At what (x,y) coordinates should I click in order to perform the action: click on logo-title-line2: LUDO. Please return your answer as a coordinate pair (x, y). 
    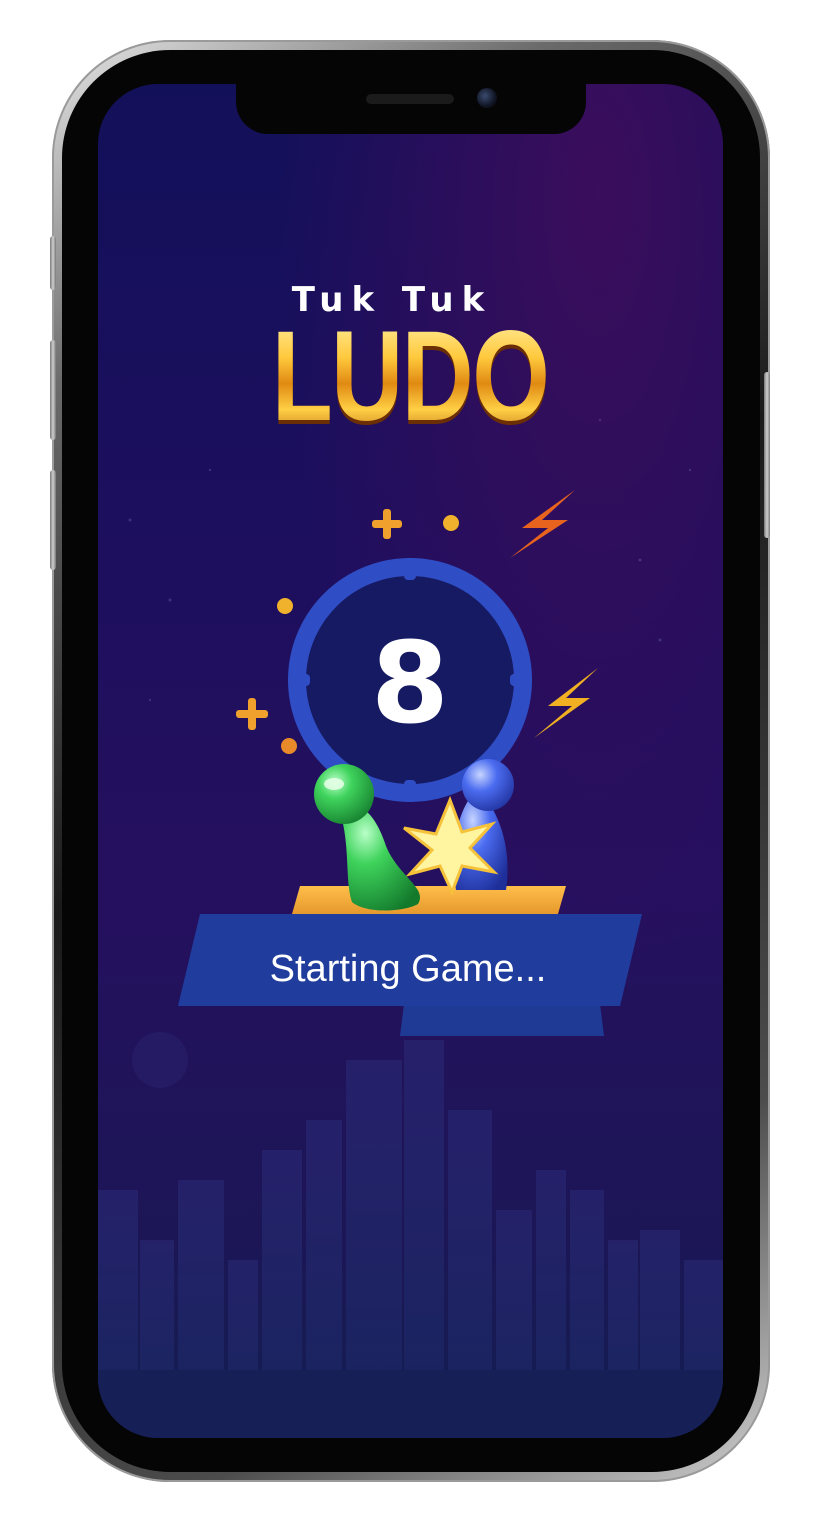
    Looking at the image, I should click on (410, 377).